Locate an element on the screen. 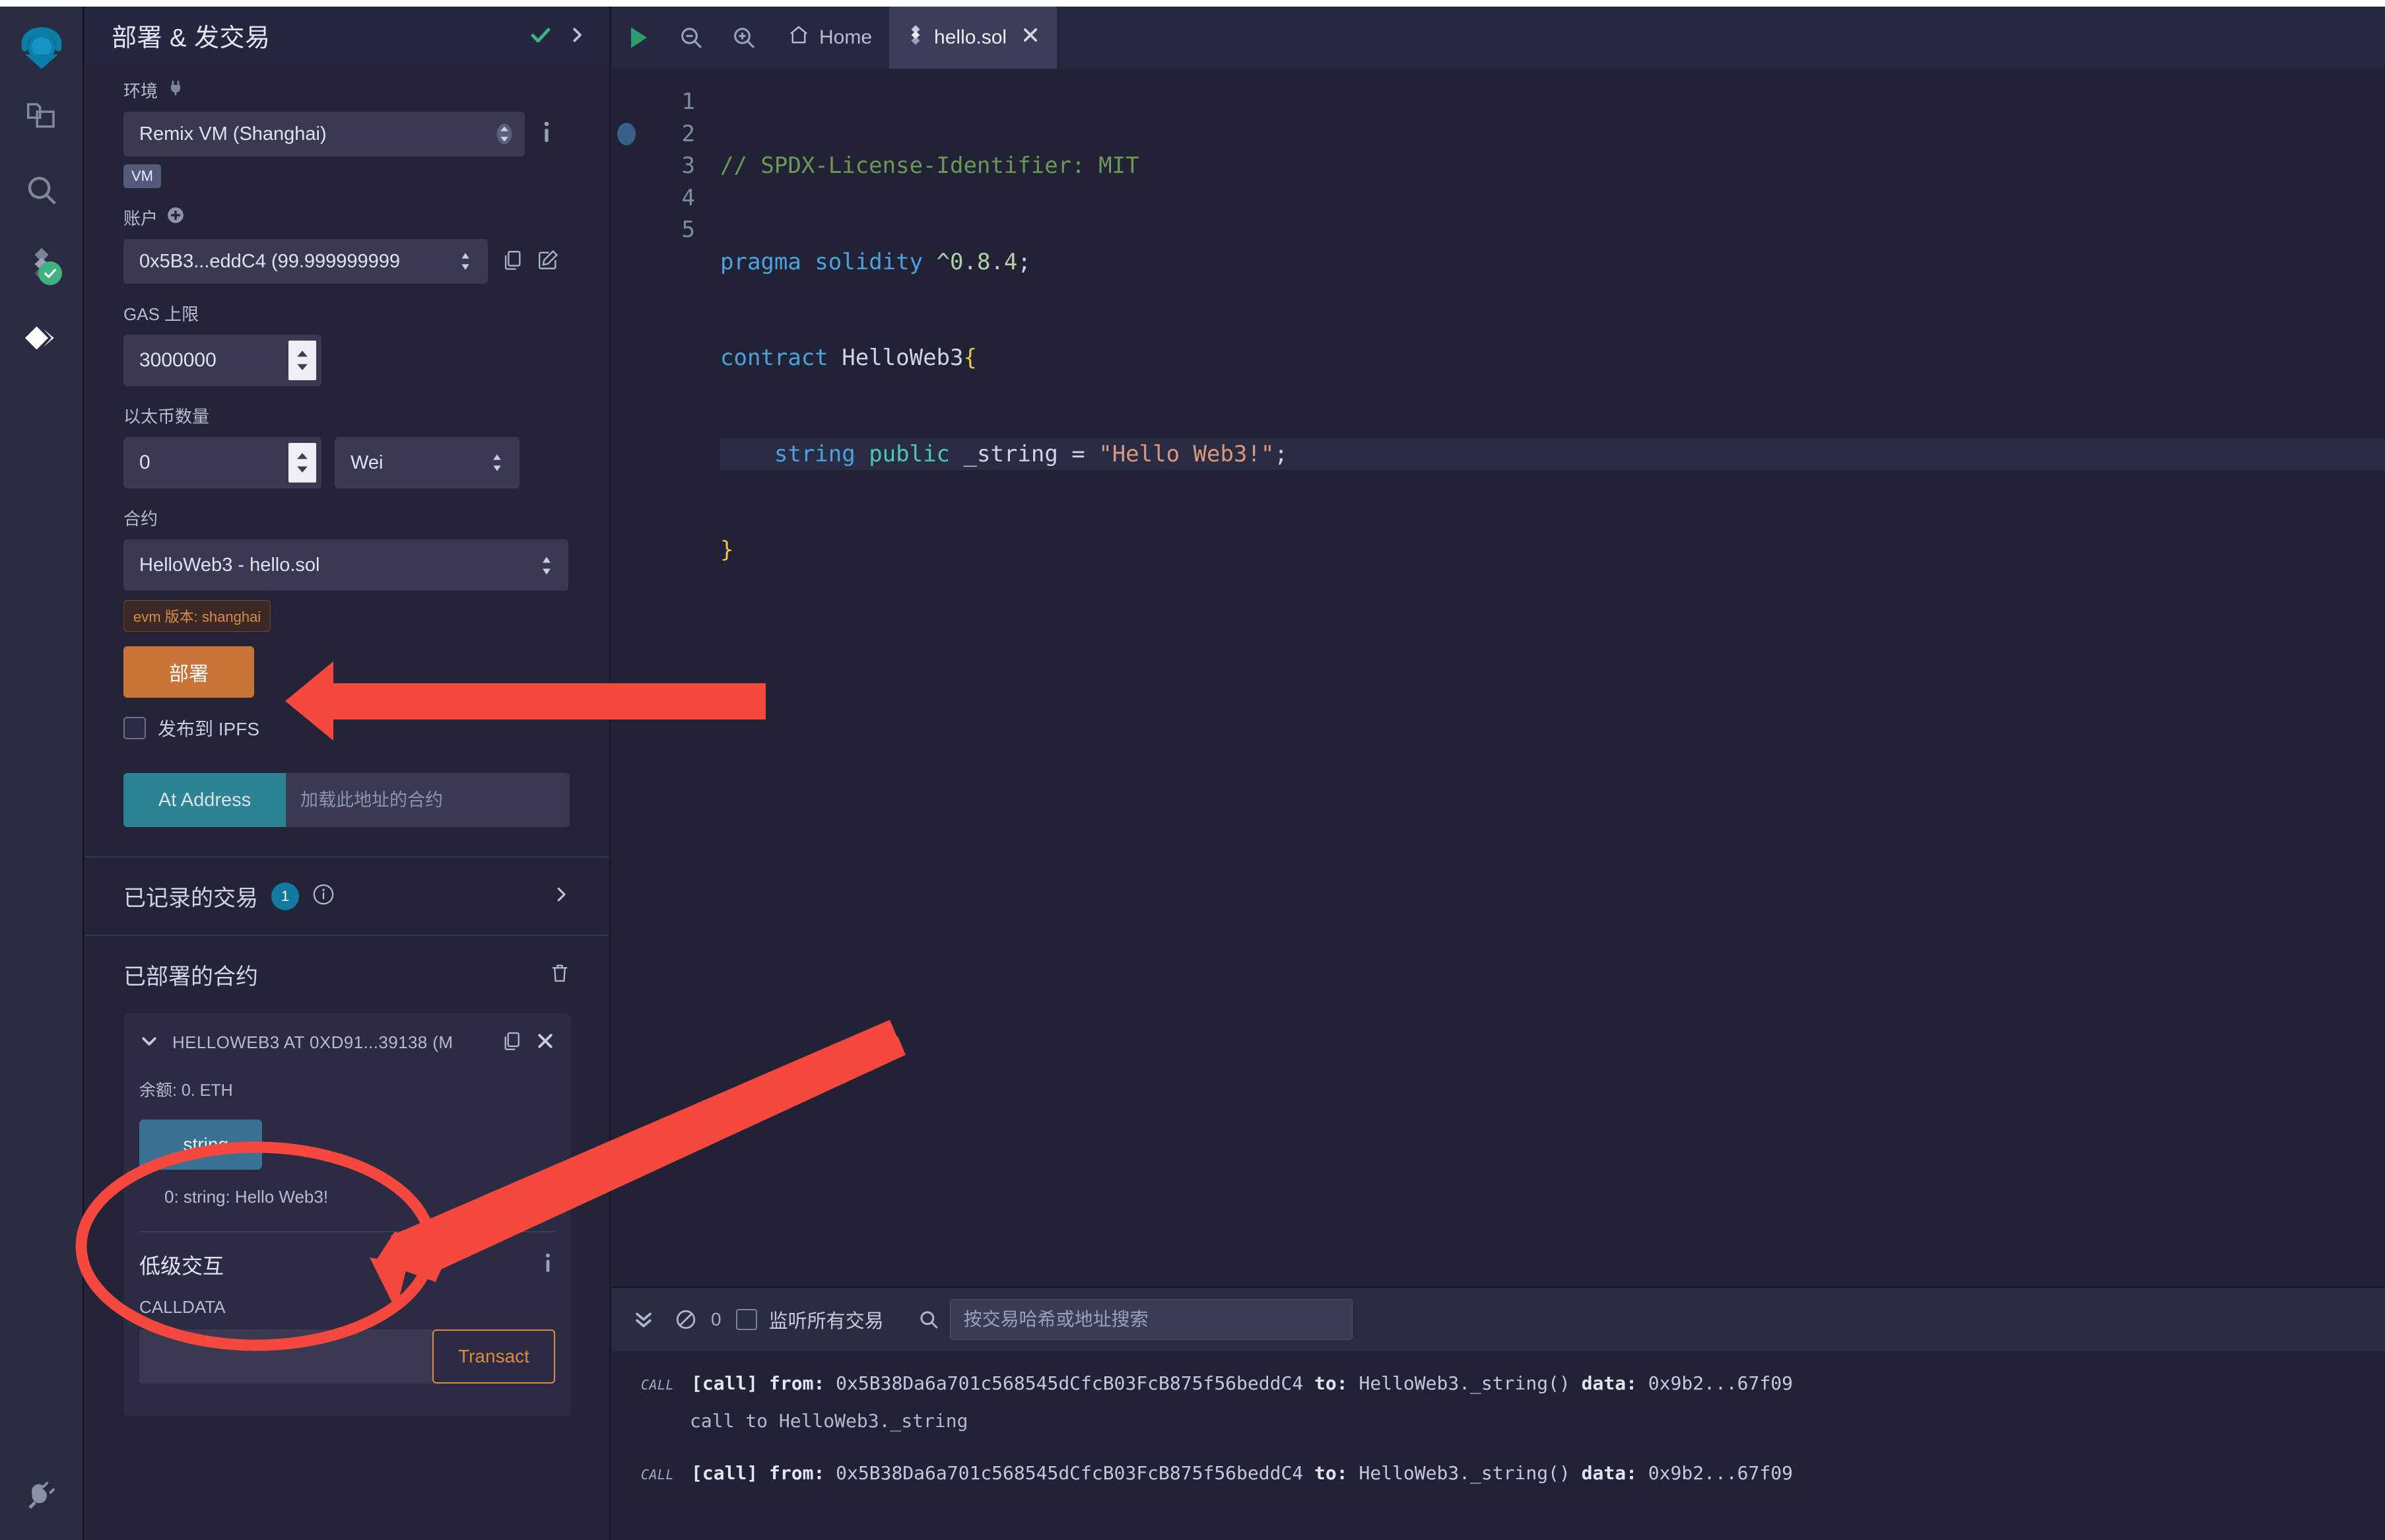  value-unit-select: Wei is located at coordinates (428, 462).